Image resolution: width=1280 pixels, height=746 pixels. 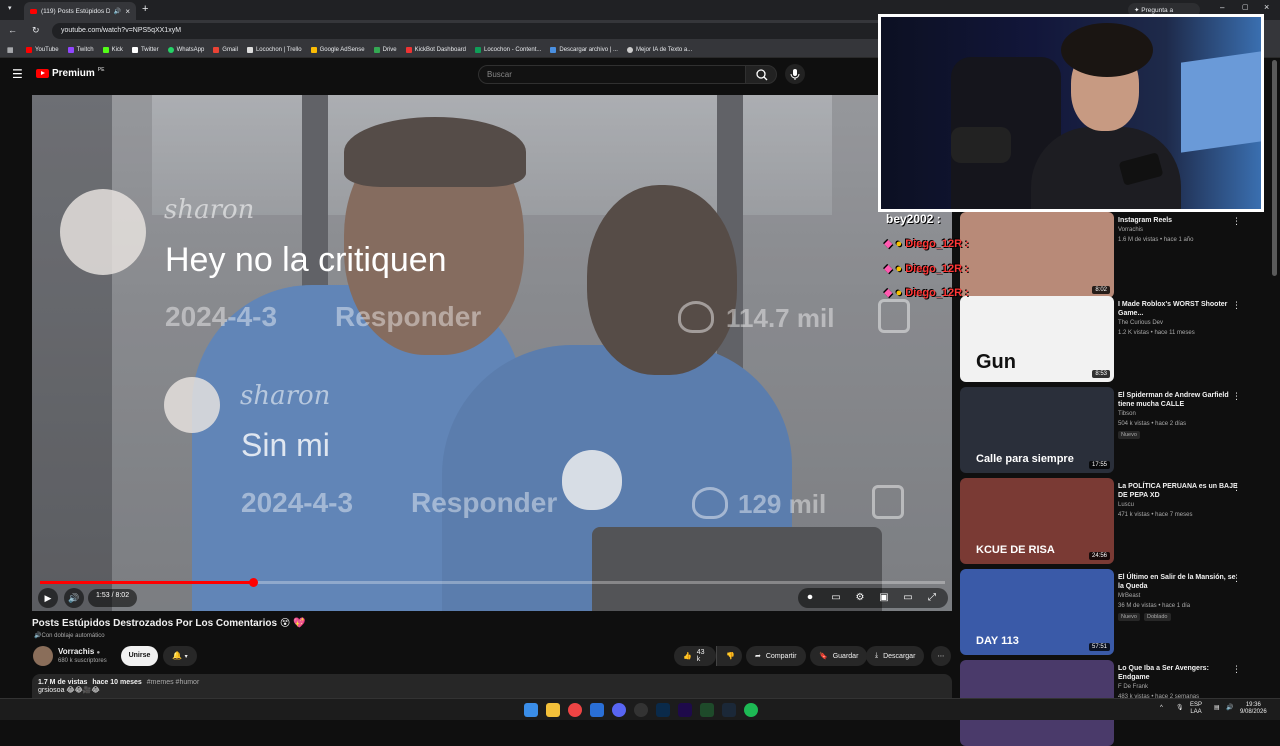 What do you see at coordinates (795, 74) in the screenshot?
I see `voice-search-button` at bounding box center [795, 74].